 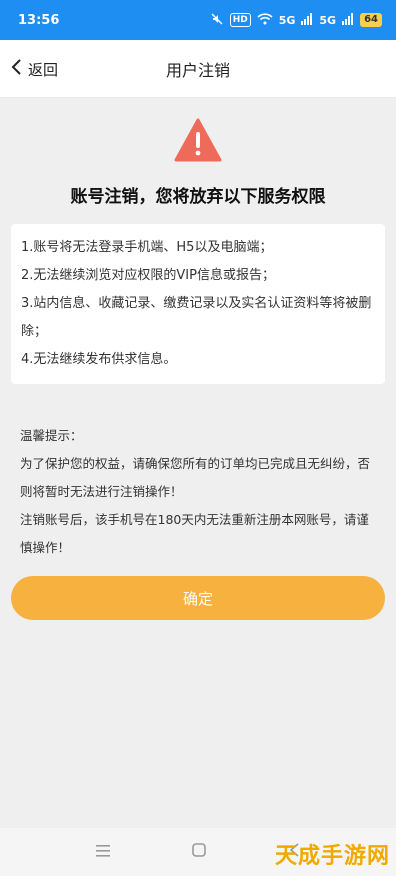 What do you see at coordinates (103, 852) in the screenshot?
I see `menu-icon` at bounding box center [103, 852].